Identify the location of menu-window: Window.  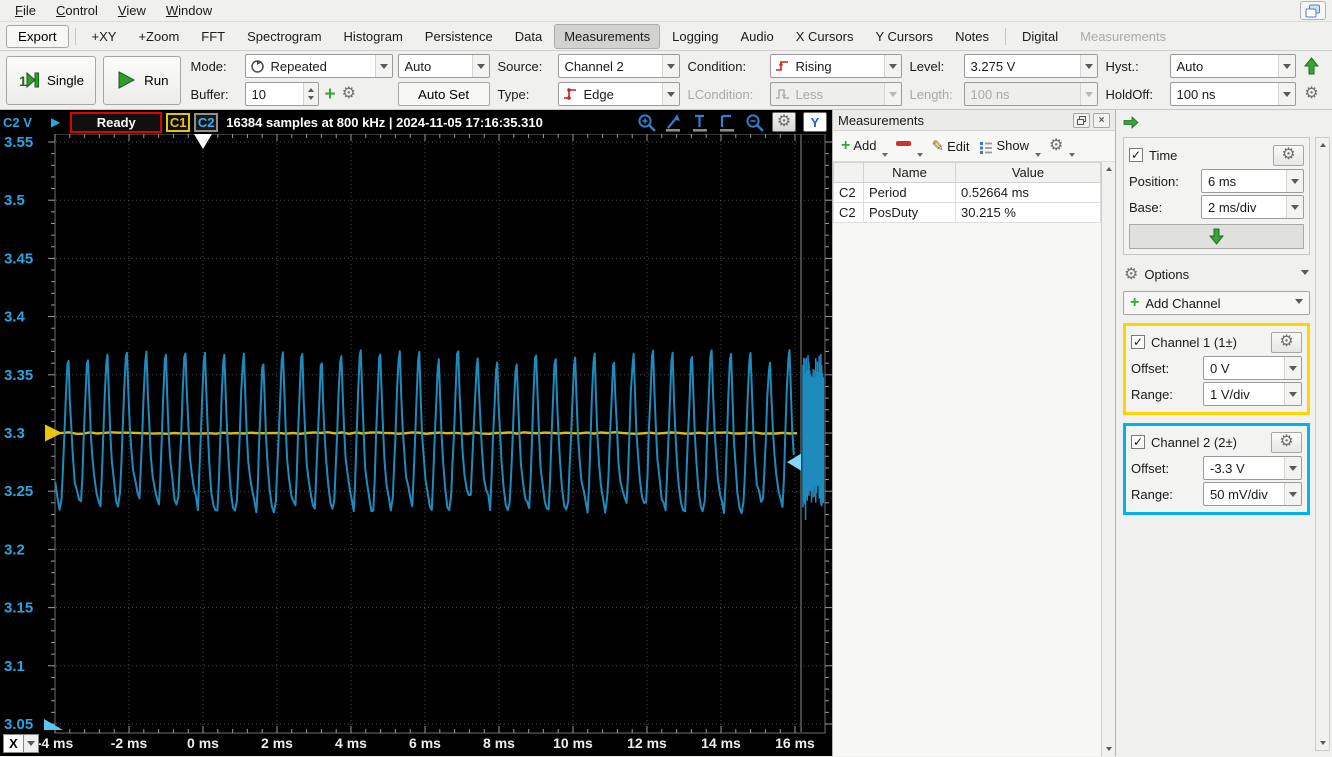
(189, 10).